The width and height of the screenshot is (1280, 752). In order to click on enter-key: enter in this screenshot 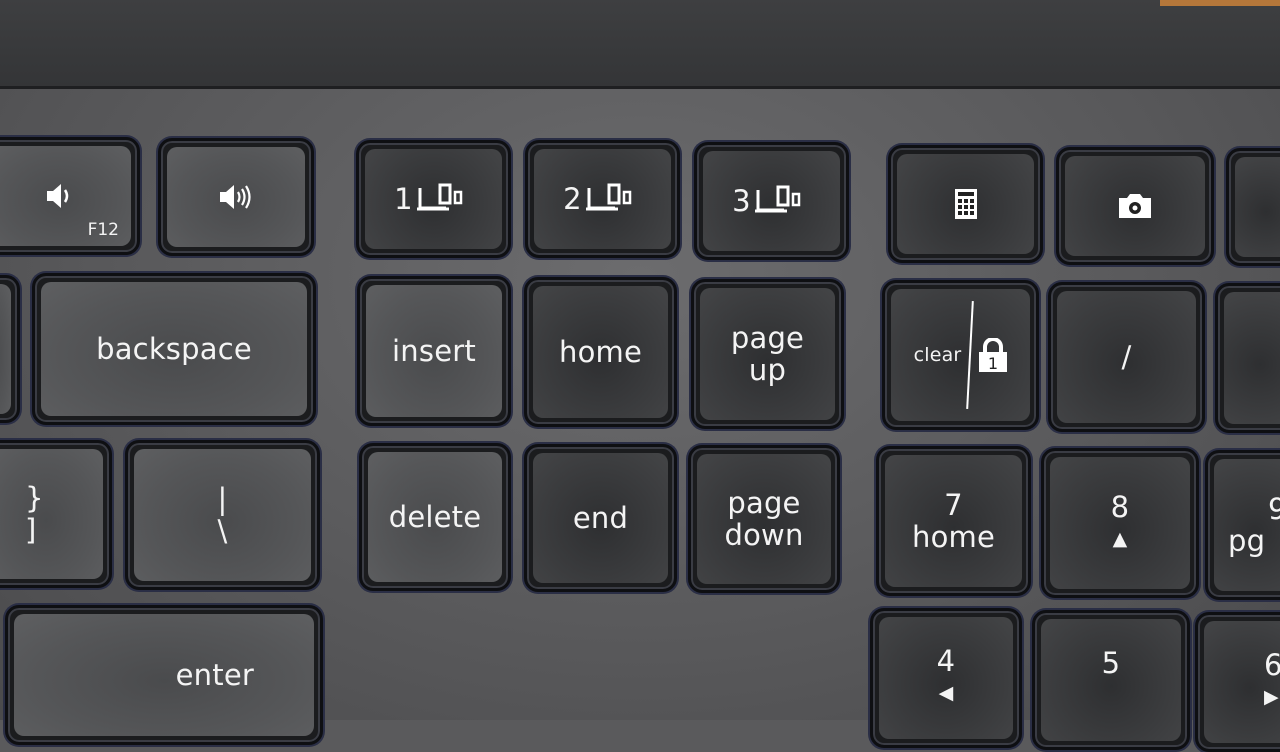, I will do `click(164, 675)`.